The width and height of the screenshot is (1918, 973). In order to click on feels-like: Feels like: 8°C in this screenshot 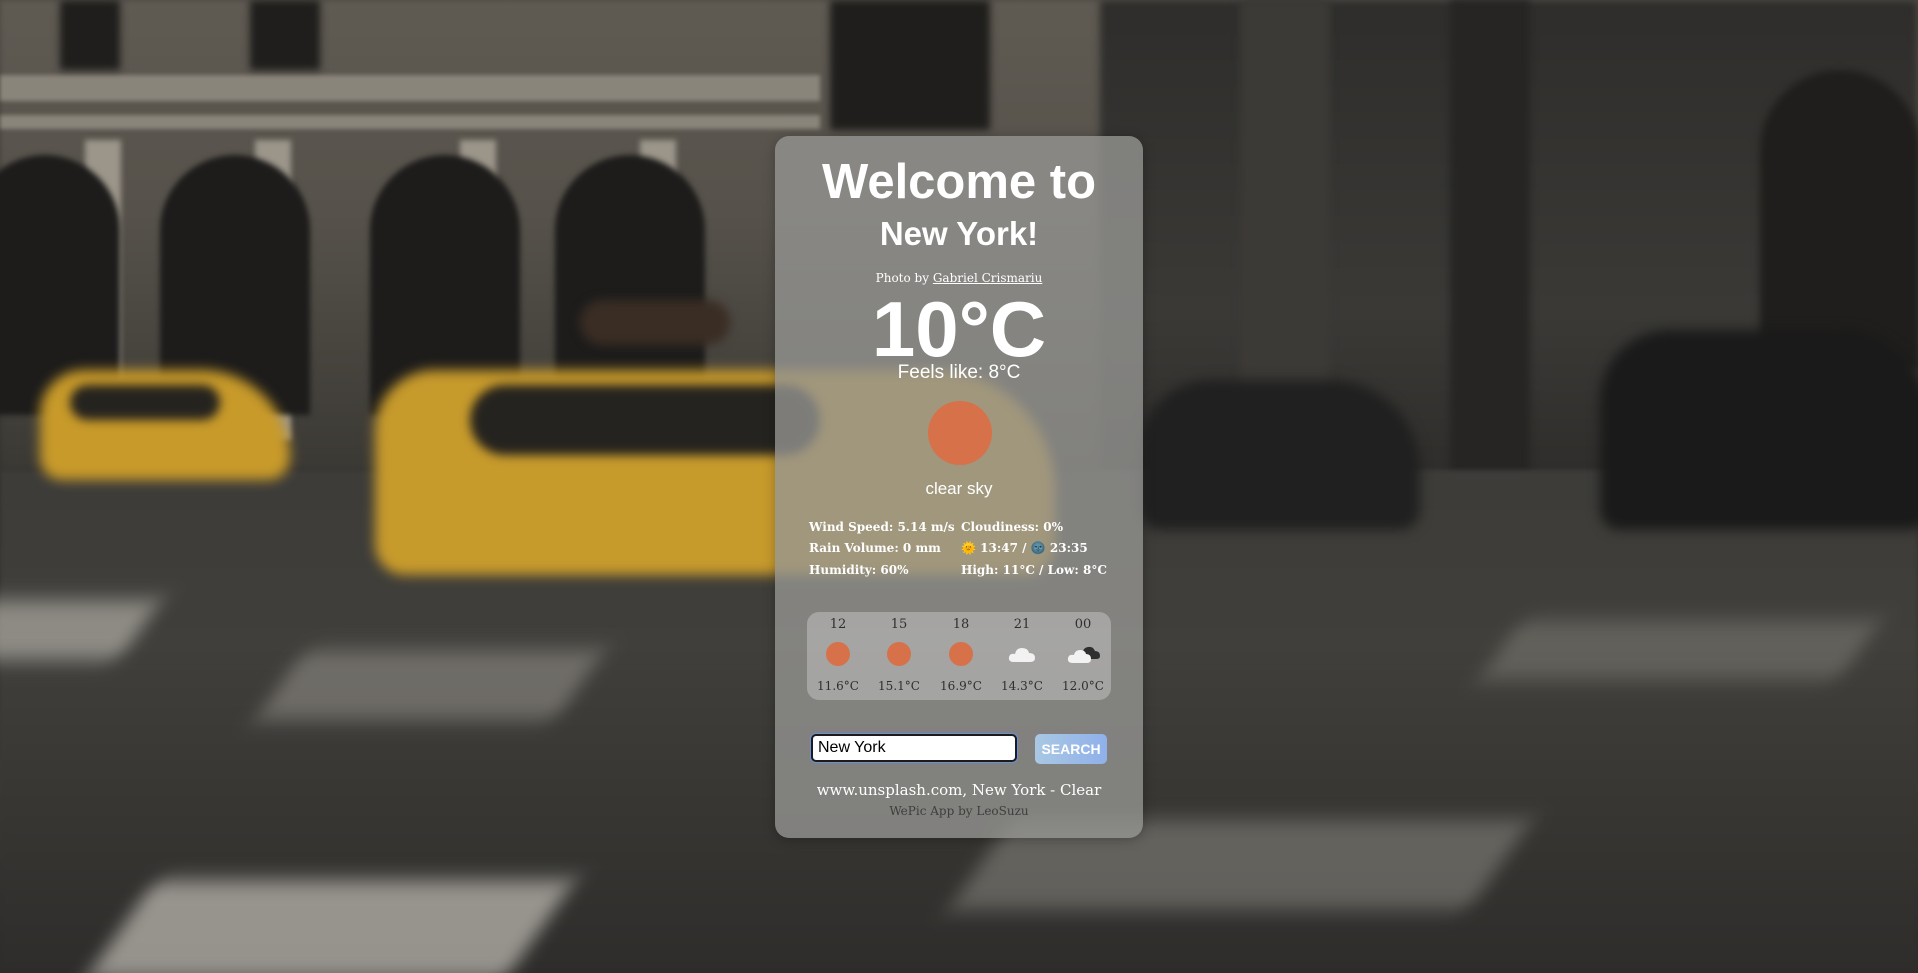, I will do `click(959, 372)`.